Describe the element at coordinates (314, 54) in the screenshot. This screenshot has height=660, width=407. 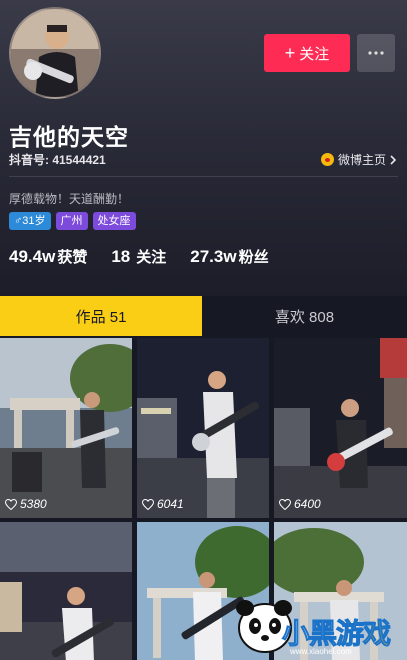
I see `follow-label: 关注` at that location.